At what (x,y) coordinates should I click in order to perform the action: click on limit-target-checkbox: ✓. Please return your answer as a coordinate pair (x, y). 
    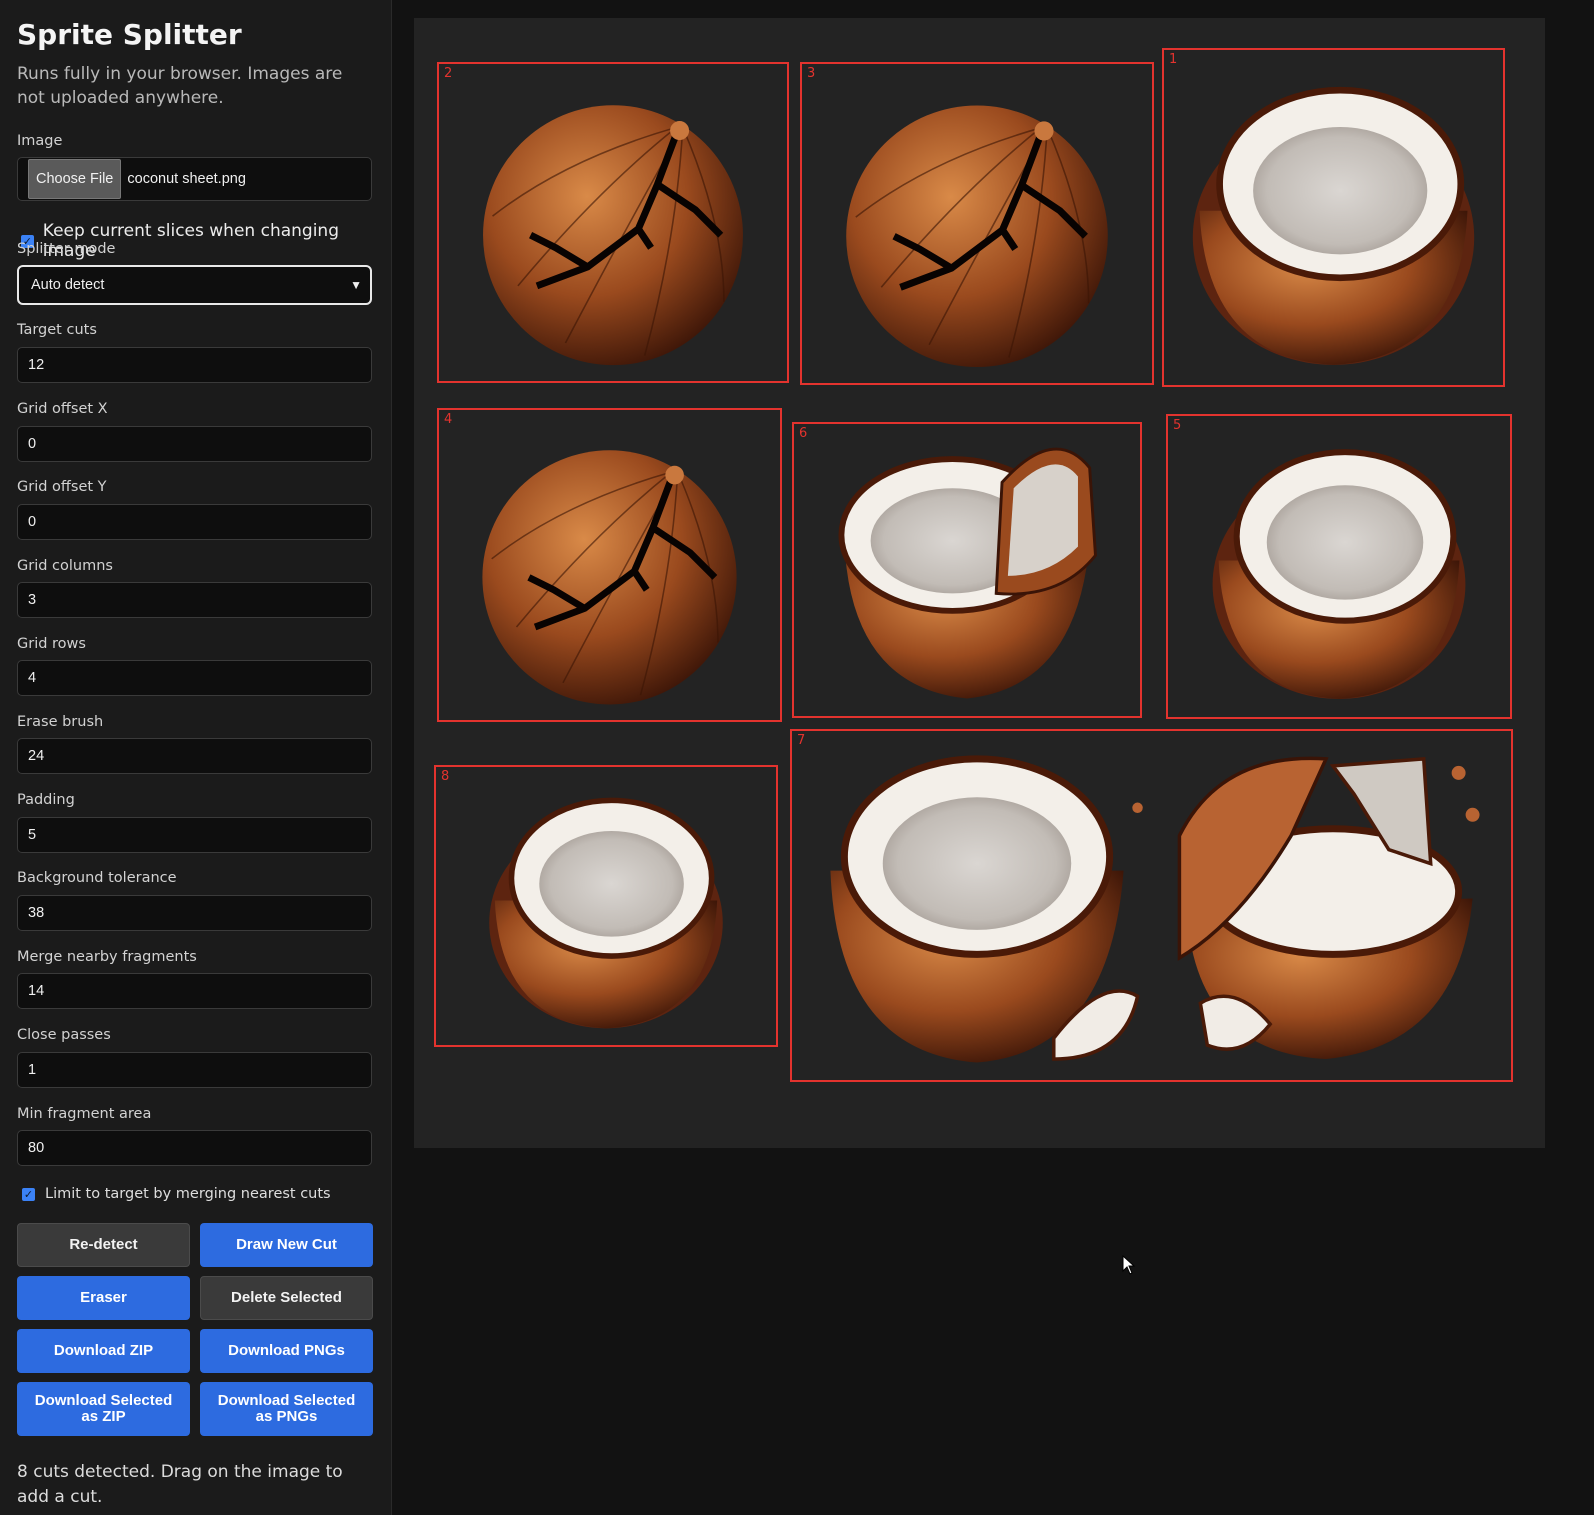
    Looking at the image, I should click on (28, 1194).